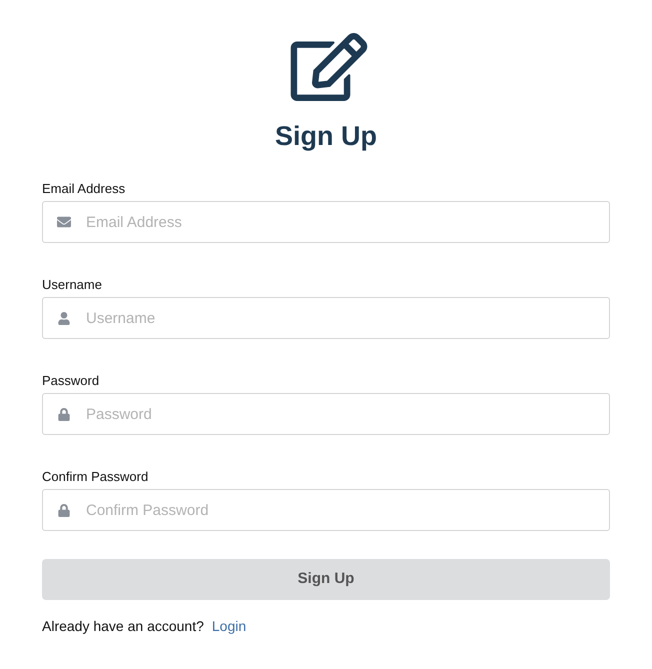 Image resolution: width=652 pixels, height=669 pixels. Describe the element at coordinates (123, 626) in the screenshot. I see `footer-text: Already have an account?` at that location.